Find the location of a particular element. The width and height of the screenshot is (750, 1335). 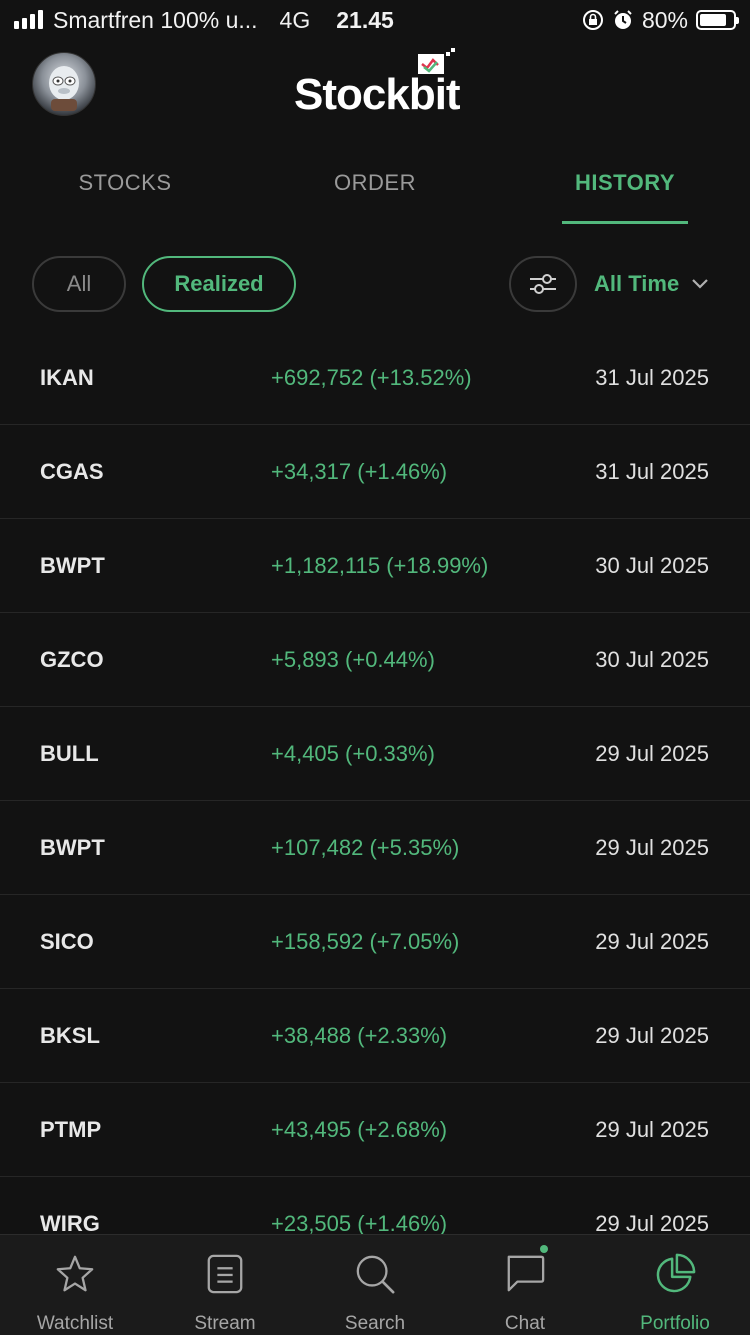

battery-level is located at coordinates (713, 20).